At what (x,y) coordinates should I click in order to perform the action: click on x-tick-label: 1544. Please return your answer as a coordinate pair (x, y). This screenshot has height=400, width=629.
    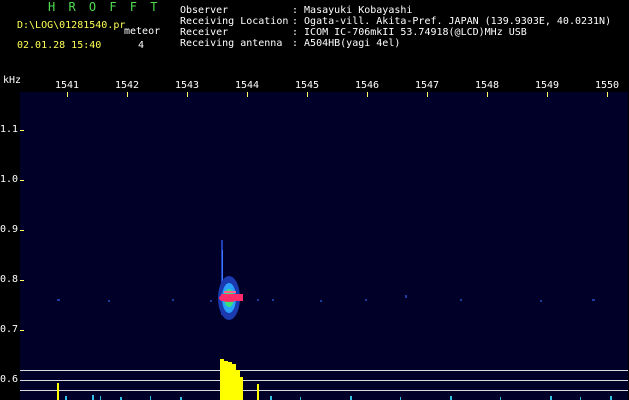
    Looking at the image, I should click on (247, 85).